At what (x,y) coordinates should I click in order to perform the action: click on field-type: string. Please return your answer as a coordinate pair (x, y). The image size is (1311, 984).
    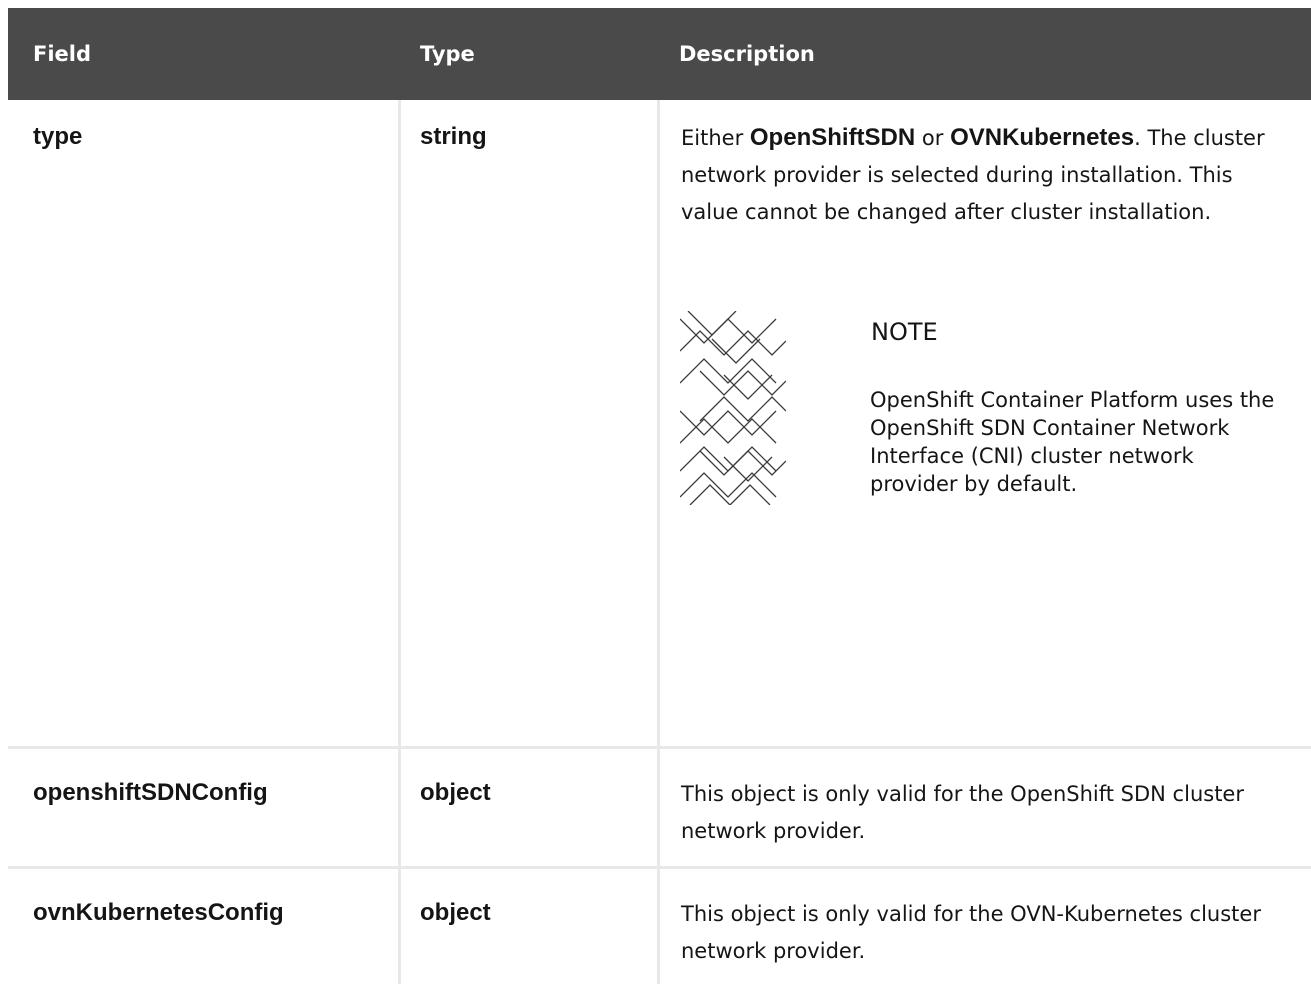
    Looking at the image, I should click on (453, 136).